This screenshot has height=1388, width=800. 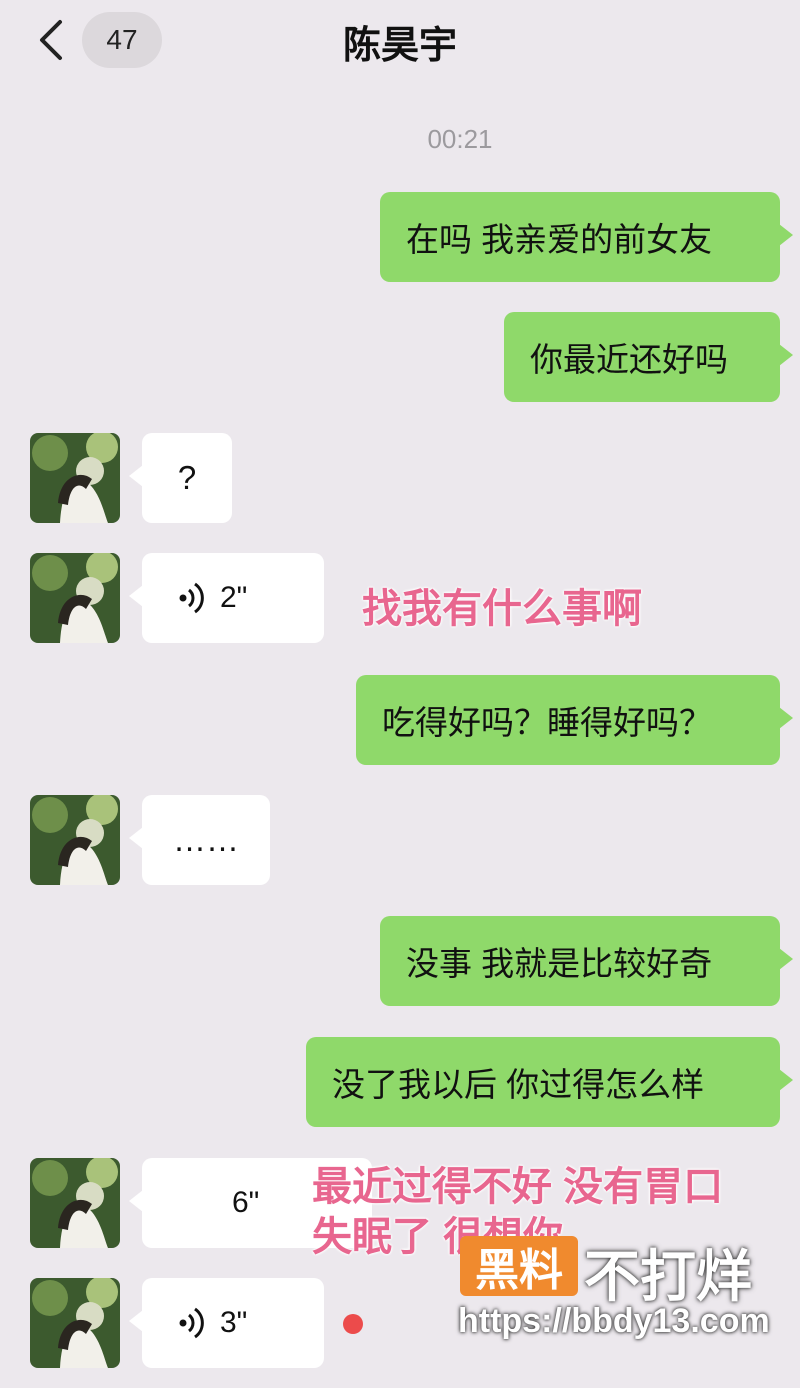 I want to click on my-message-bubble: 吃得好吗？睡得好吗？, so click(x=574, y=720).